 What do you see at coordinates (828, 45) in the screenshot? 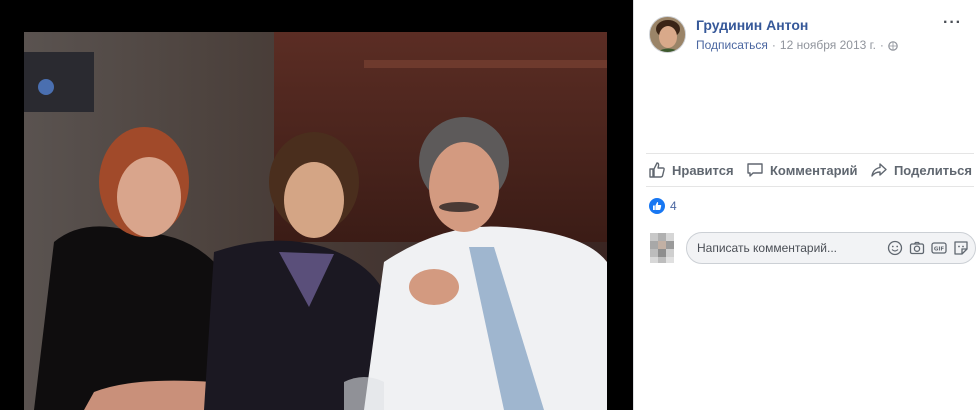
I see `post-date: 12 ноября 2013 г.` at bounding box center [828, 45].